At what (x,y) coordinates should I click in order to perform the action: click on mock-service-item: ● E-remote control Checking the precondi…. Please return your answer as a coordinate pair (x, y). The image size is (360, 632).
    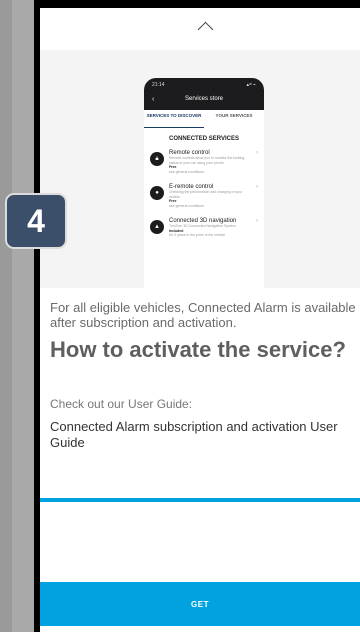
    Looking at the image, I should click on (204, 196).